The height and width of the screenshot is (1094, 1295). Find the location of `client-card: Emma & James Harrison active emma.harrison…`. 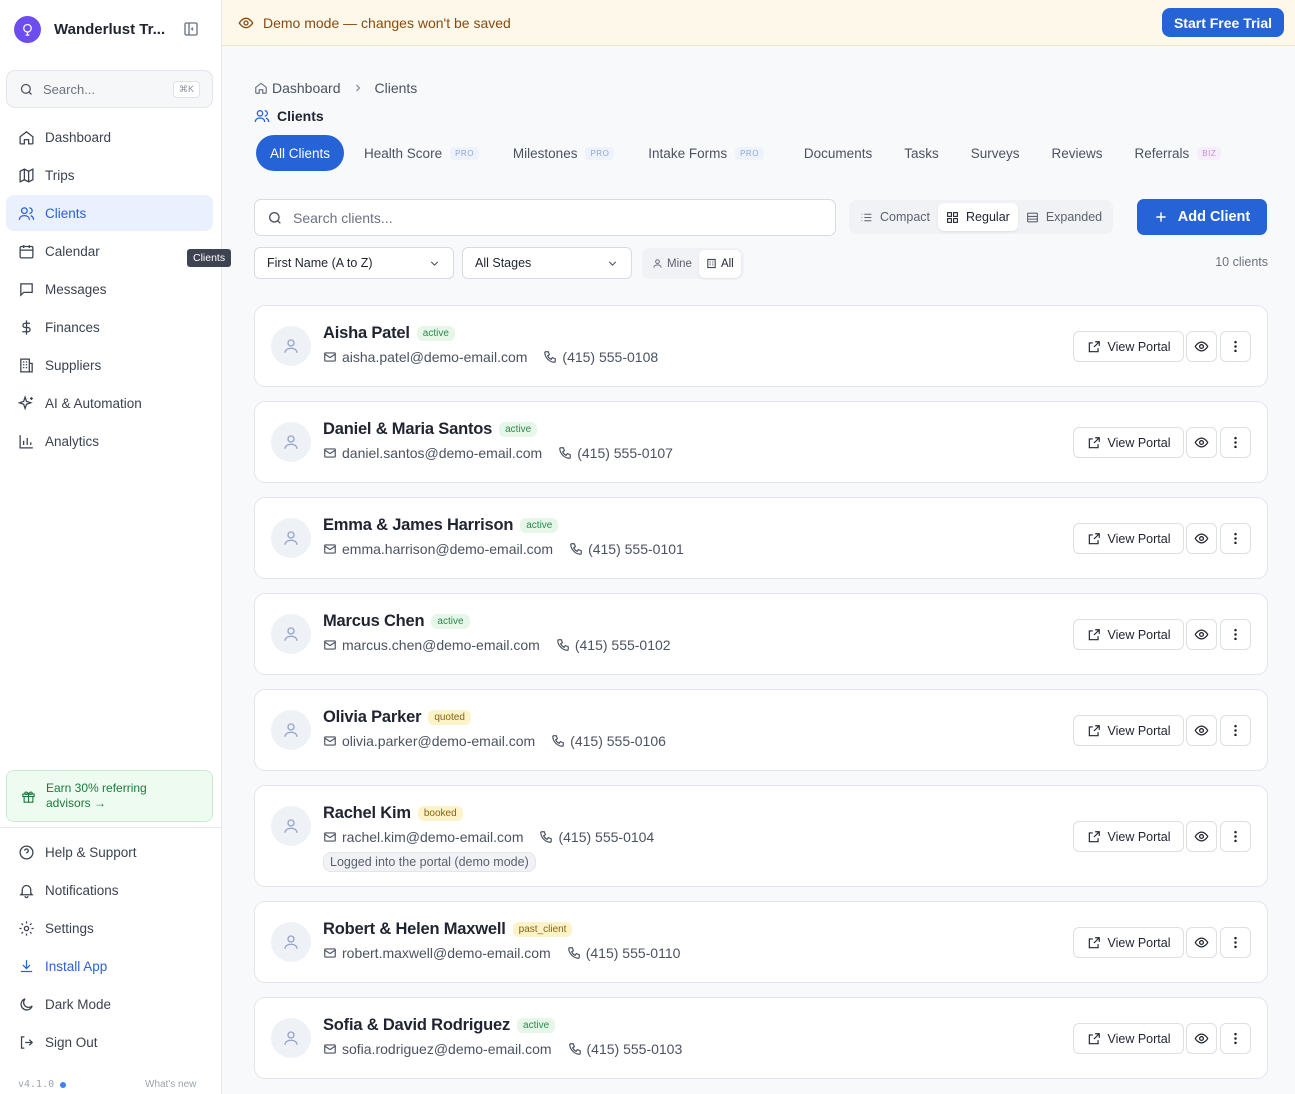

client-card: Emma & James Harrison active emma.harrison… is located at coordinates (761, 538).